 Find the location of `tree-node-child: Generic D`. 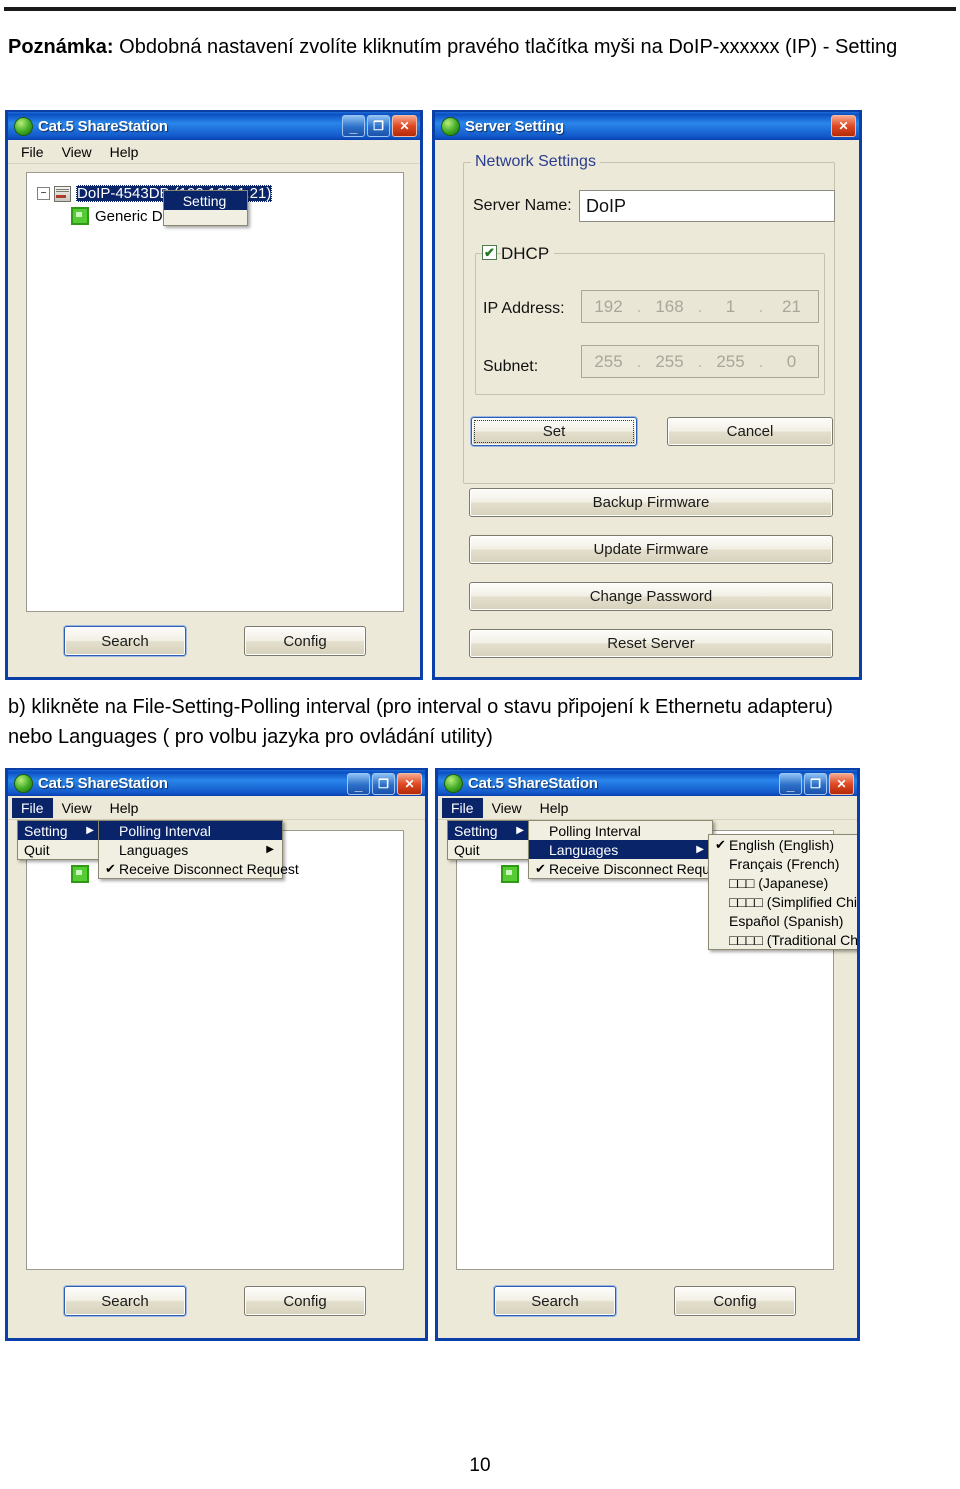

tree-node-child: Generic D is located at coordinates (117, 216).